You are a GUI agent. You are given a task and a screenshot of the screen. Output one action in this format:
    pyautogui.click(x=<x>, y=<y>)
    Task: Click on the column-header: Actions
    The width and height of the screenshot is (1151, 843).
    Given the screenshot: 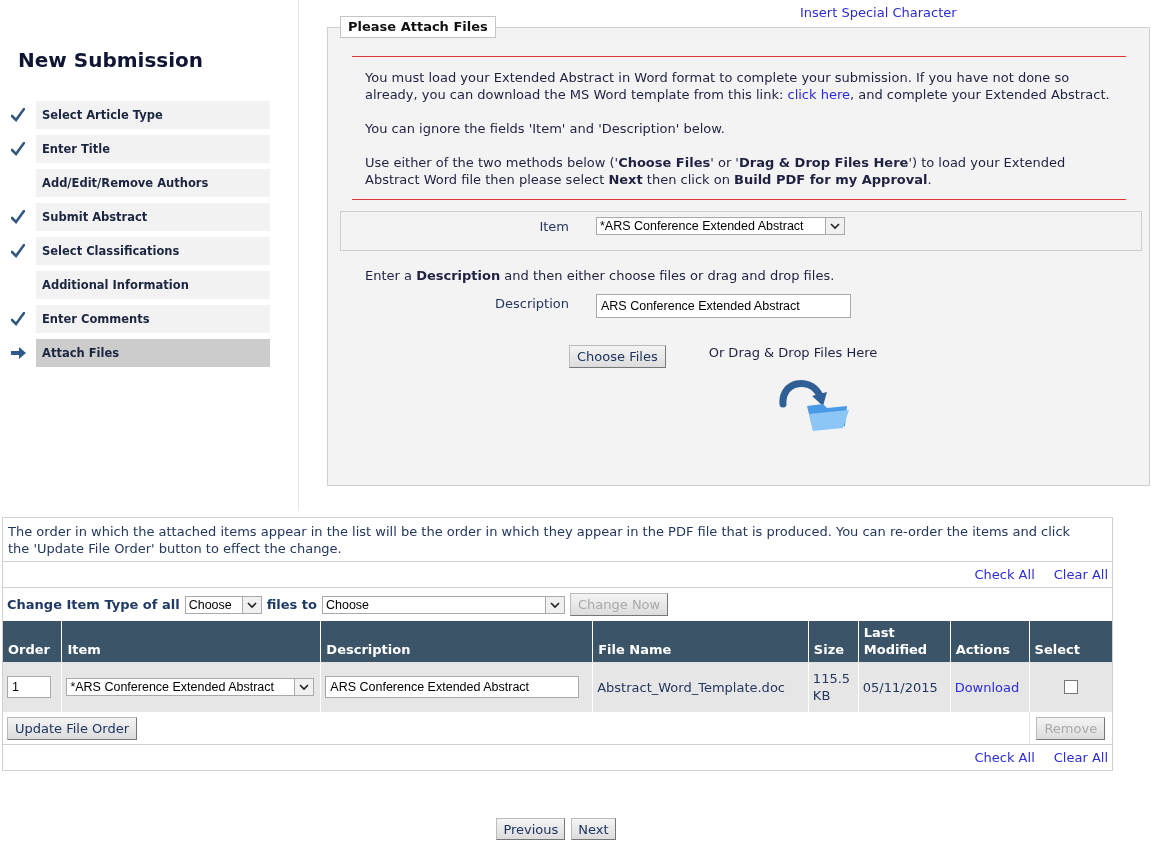 What is the action you would take?
    pyautogui.click(x=990, y=641)
    